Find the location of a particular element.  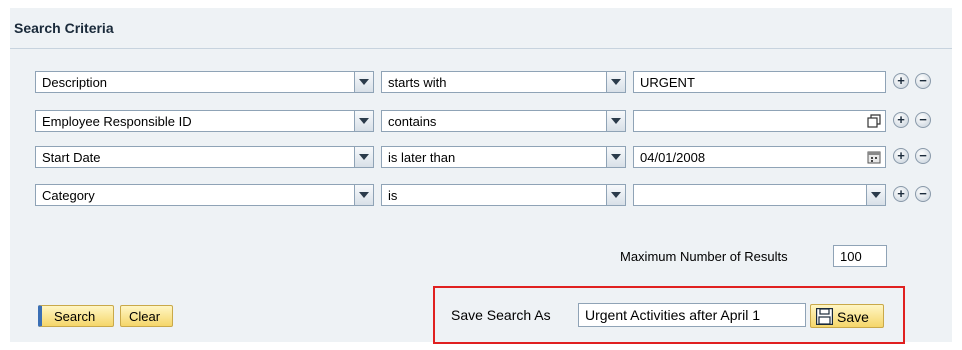

value-help-icon is located at coordinates (874, 121).